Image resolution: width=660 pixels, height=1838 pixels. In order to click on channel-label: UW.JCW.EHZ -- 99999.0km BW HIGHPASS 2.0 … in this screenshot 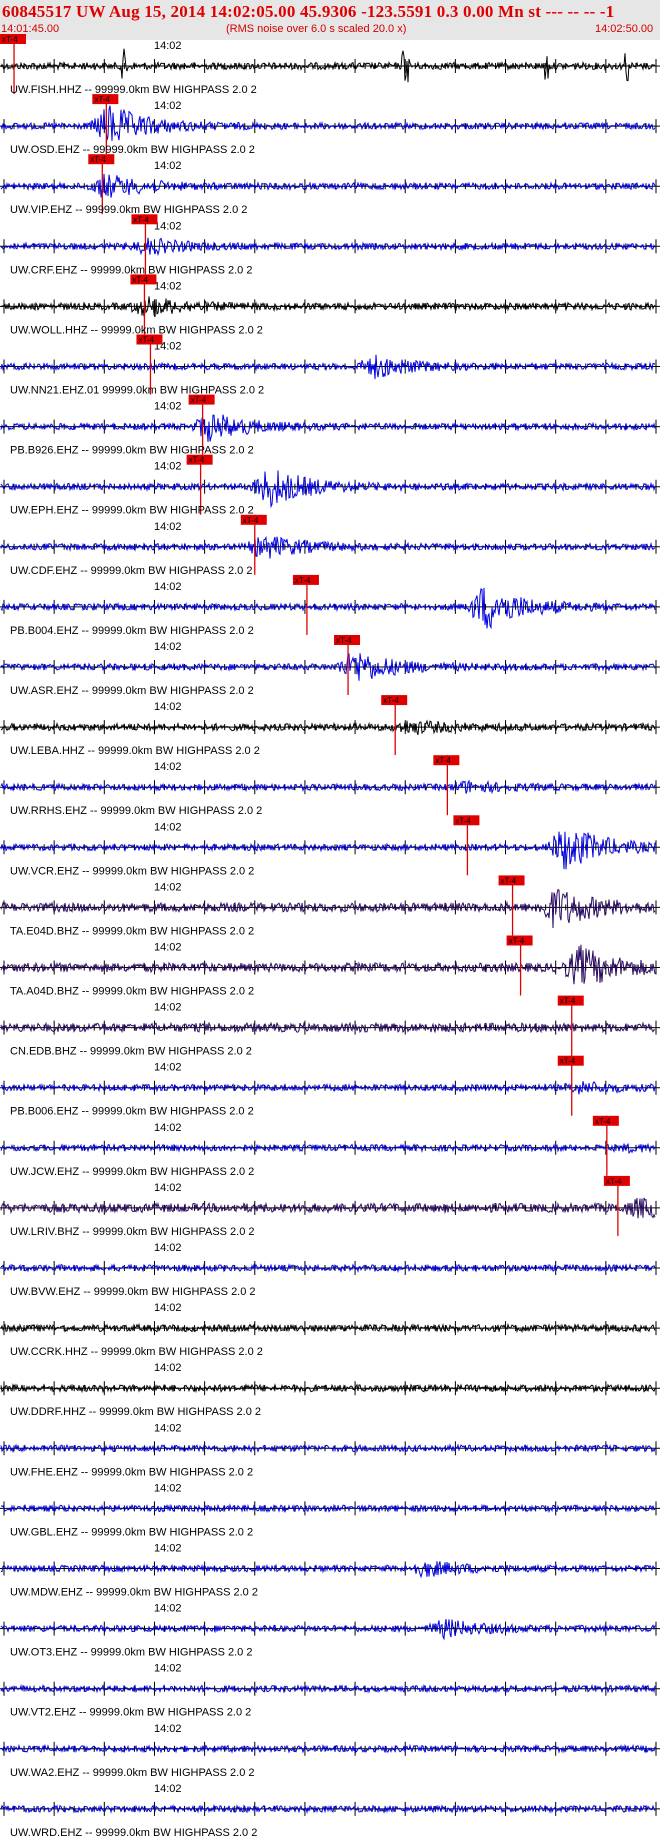, I will do `click(132, 1172)`.